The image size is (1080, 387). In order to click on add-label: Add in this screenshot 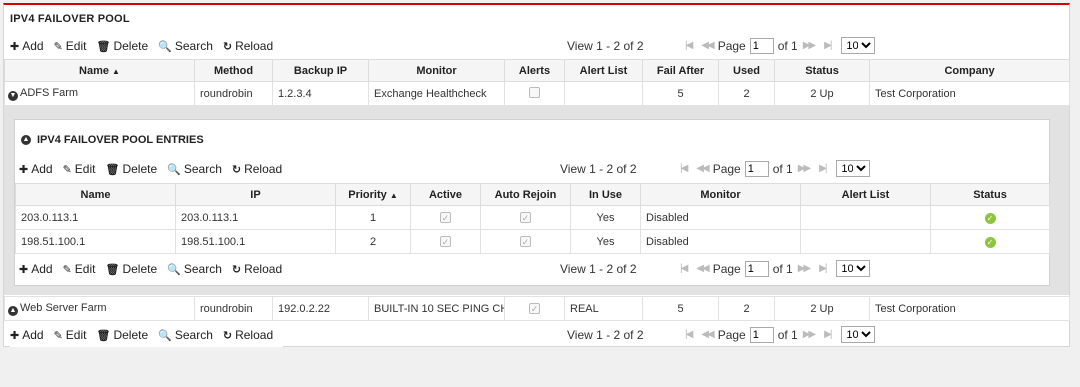, I will do `click(33, 335)`.